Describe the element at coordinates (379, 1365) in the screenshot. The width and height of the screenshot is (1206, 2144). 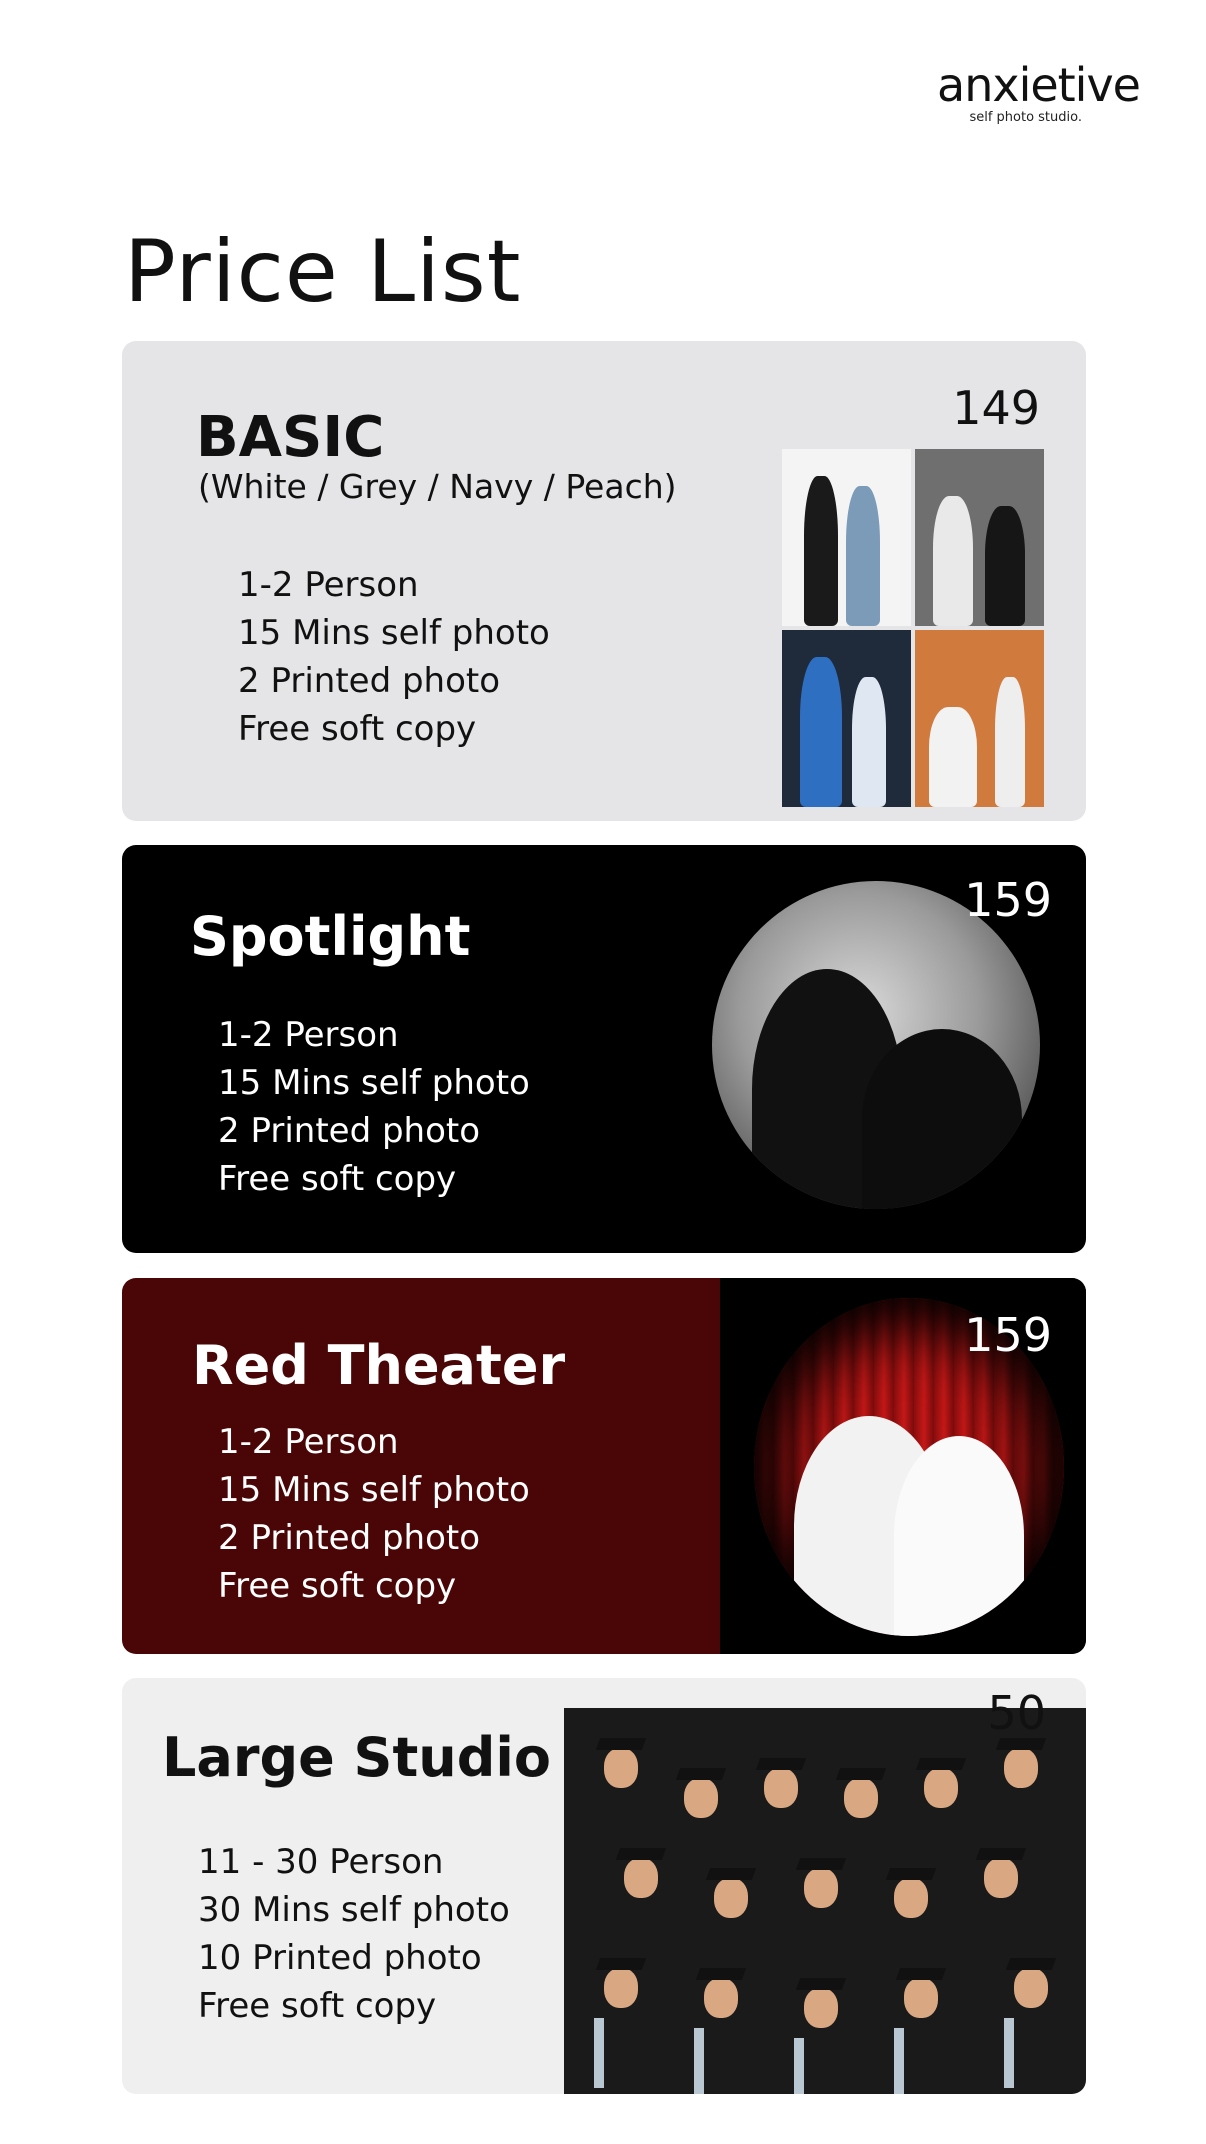
I see `package-name: Red Theater` at that location.